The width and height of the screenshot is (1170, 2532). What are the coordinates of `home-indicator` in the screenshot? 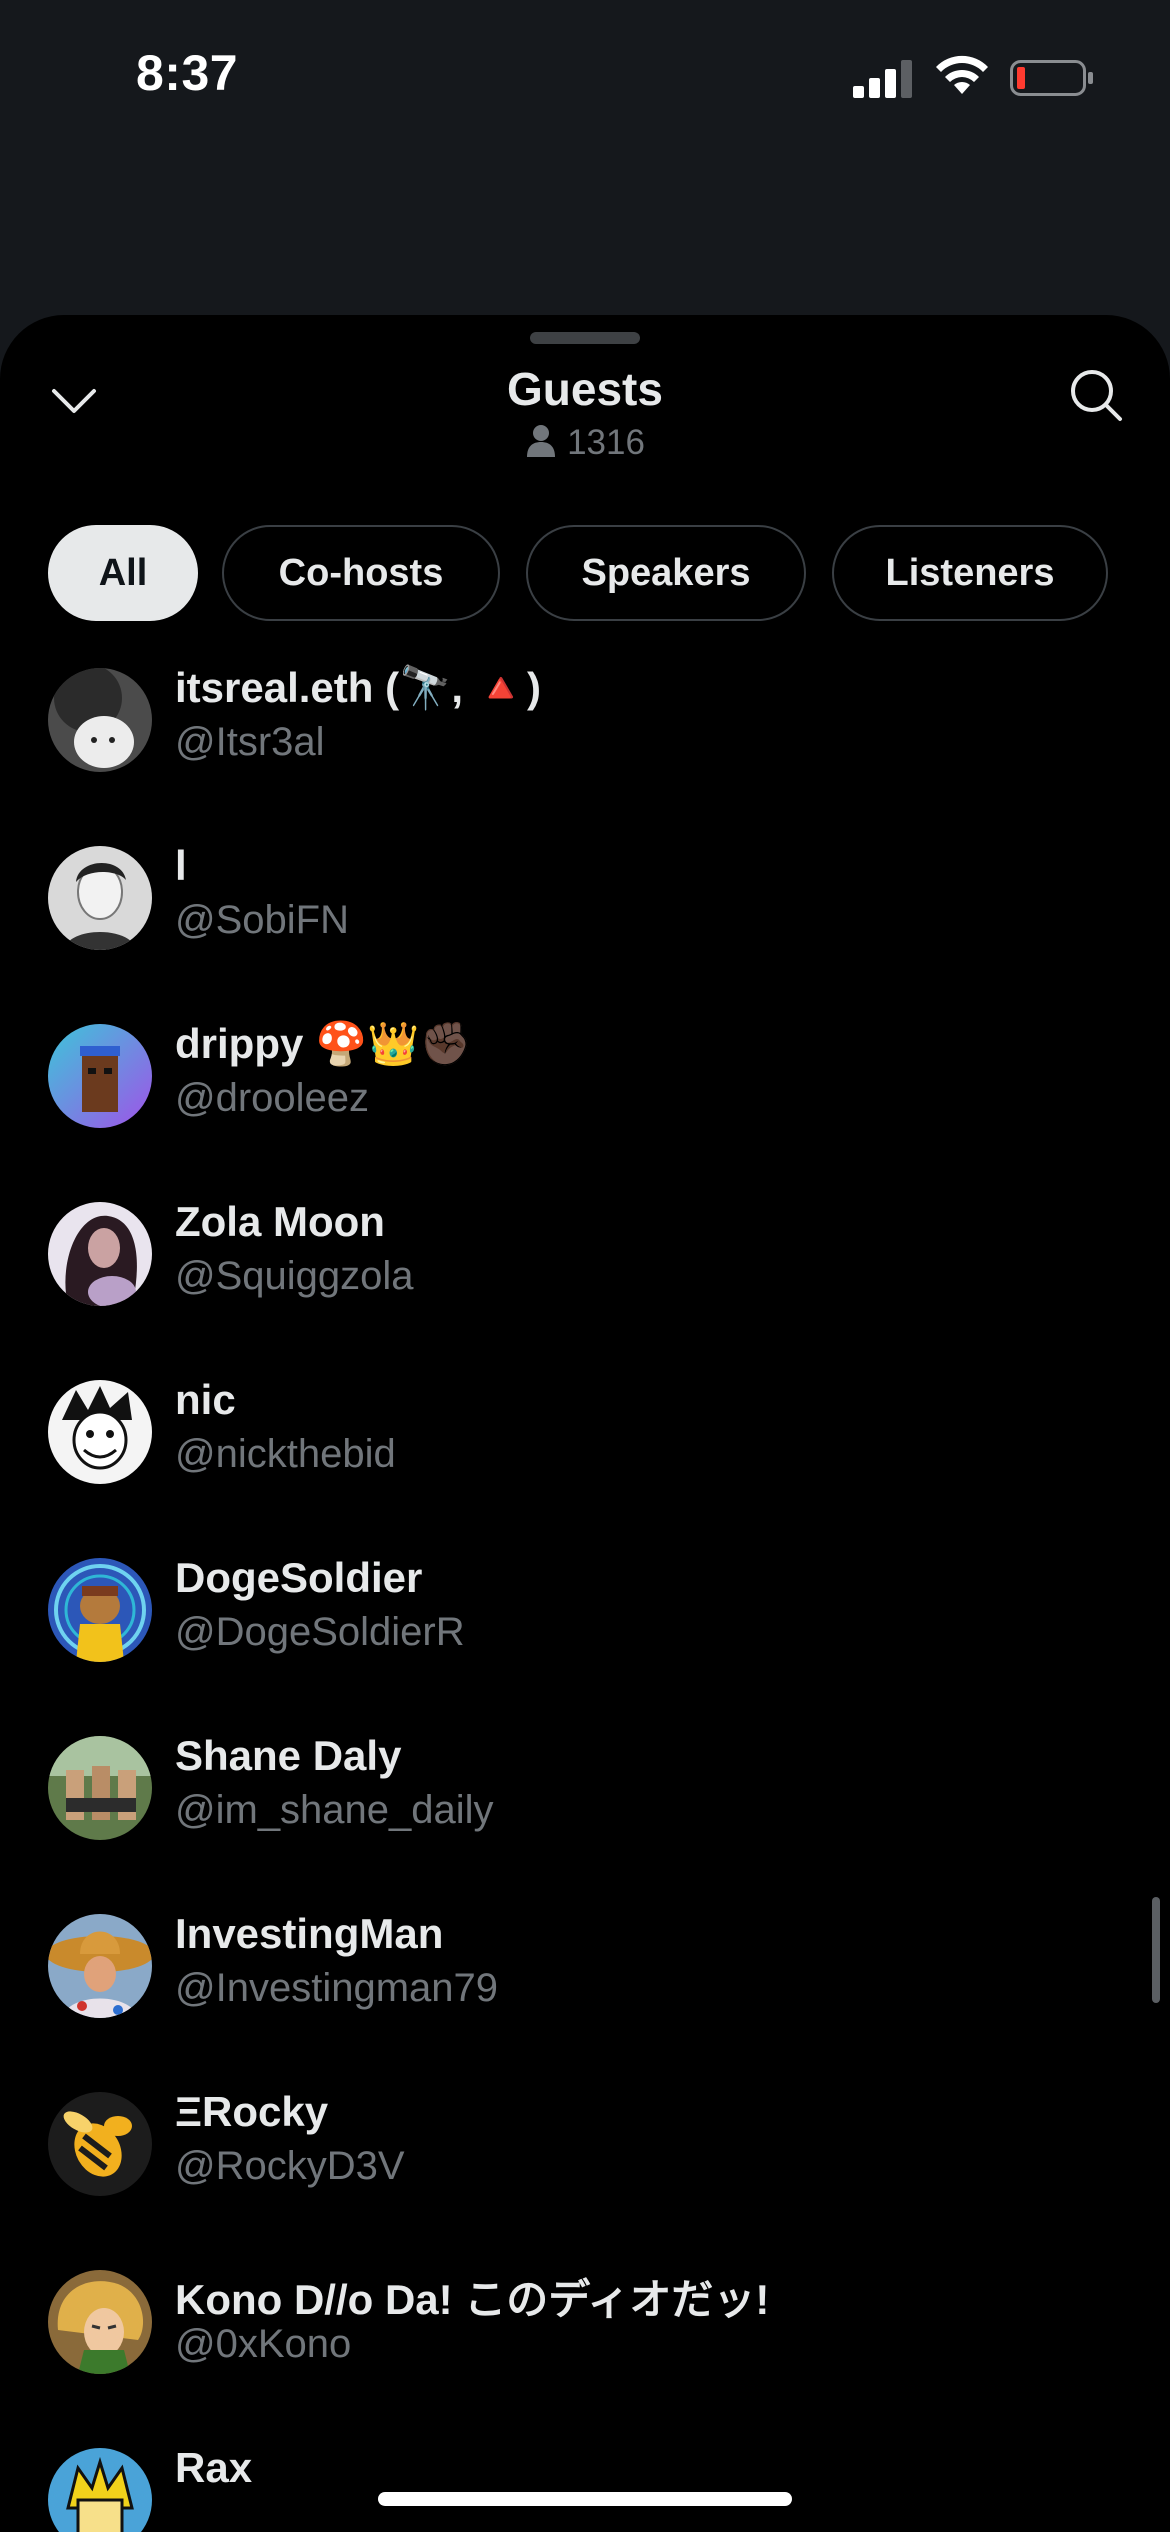 It's located at (585, 2499).